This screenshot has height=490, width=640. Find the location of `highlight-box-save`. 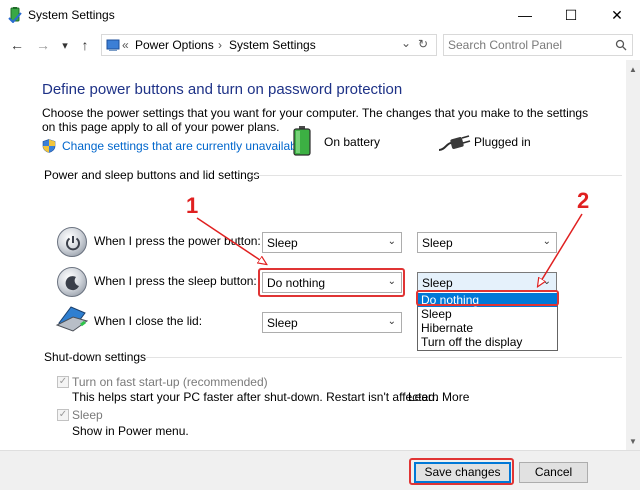

highlight-box-save is located at coordinates (461, 471).